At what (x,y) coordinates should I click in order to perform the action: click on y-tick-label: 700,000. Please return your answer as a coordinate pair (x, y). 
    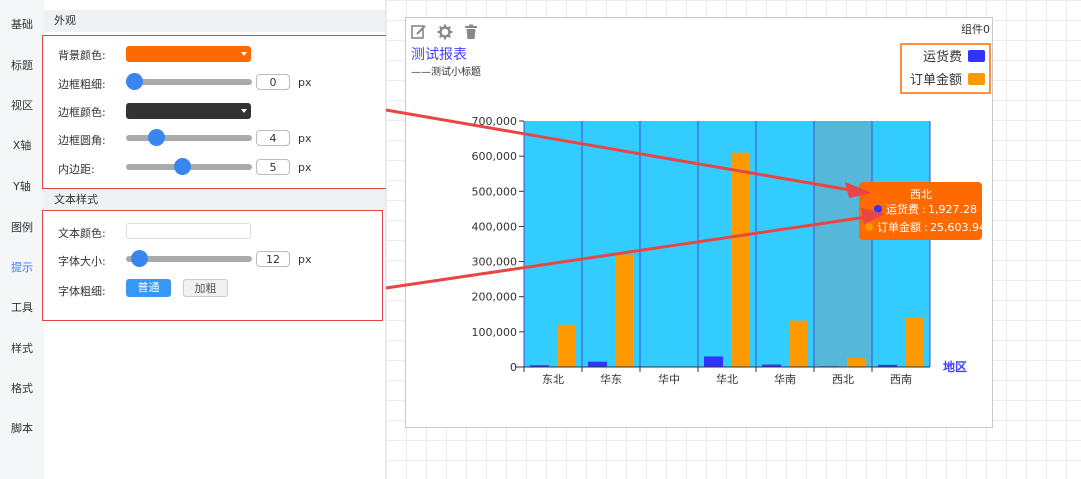
    Looking at the image, I should click on (495, 121).